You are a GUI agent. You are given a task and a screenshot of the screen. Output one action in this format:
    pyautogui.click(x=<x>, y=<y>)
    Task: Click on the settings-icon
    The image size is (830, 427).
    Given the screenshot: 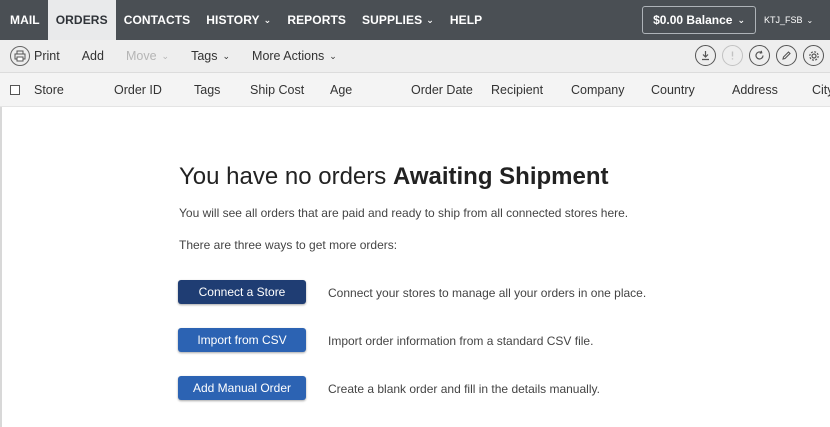 What is the action you would take?
    pyautogui.click(x=813, y=55)
    